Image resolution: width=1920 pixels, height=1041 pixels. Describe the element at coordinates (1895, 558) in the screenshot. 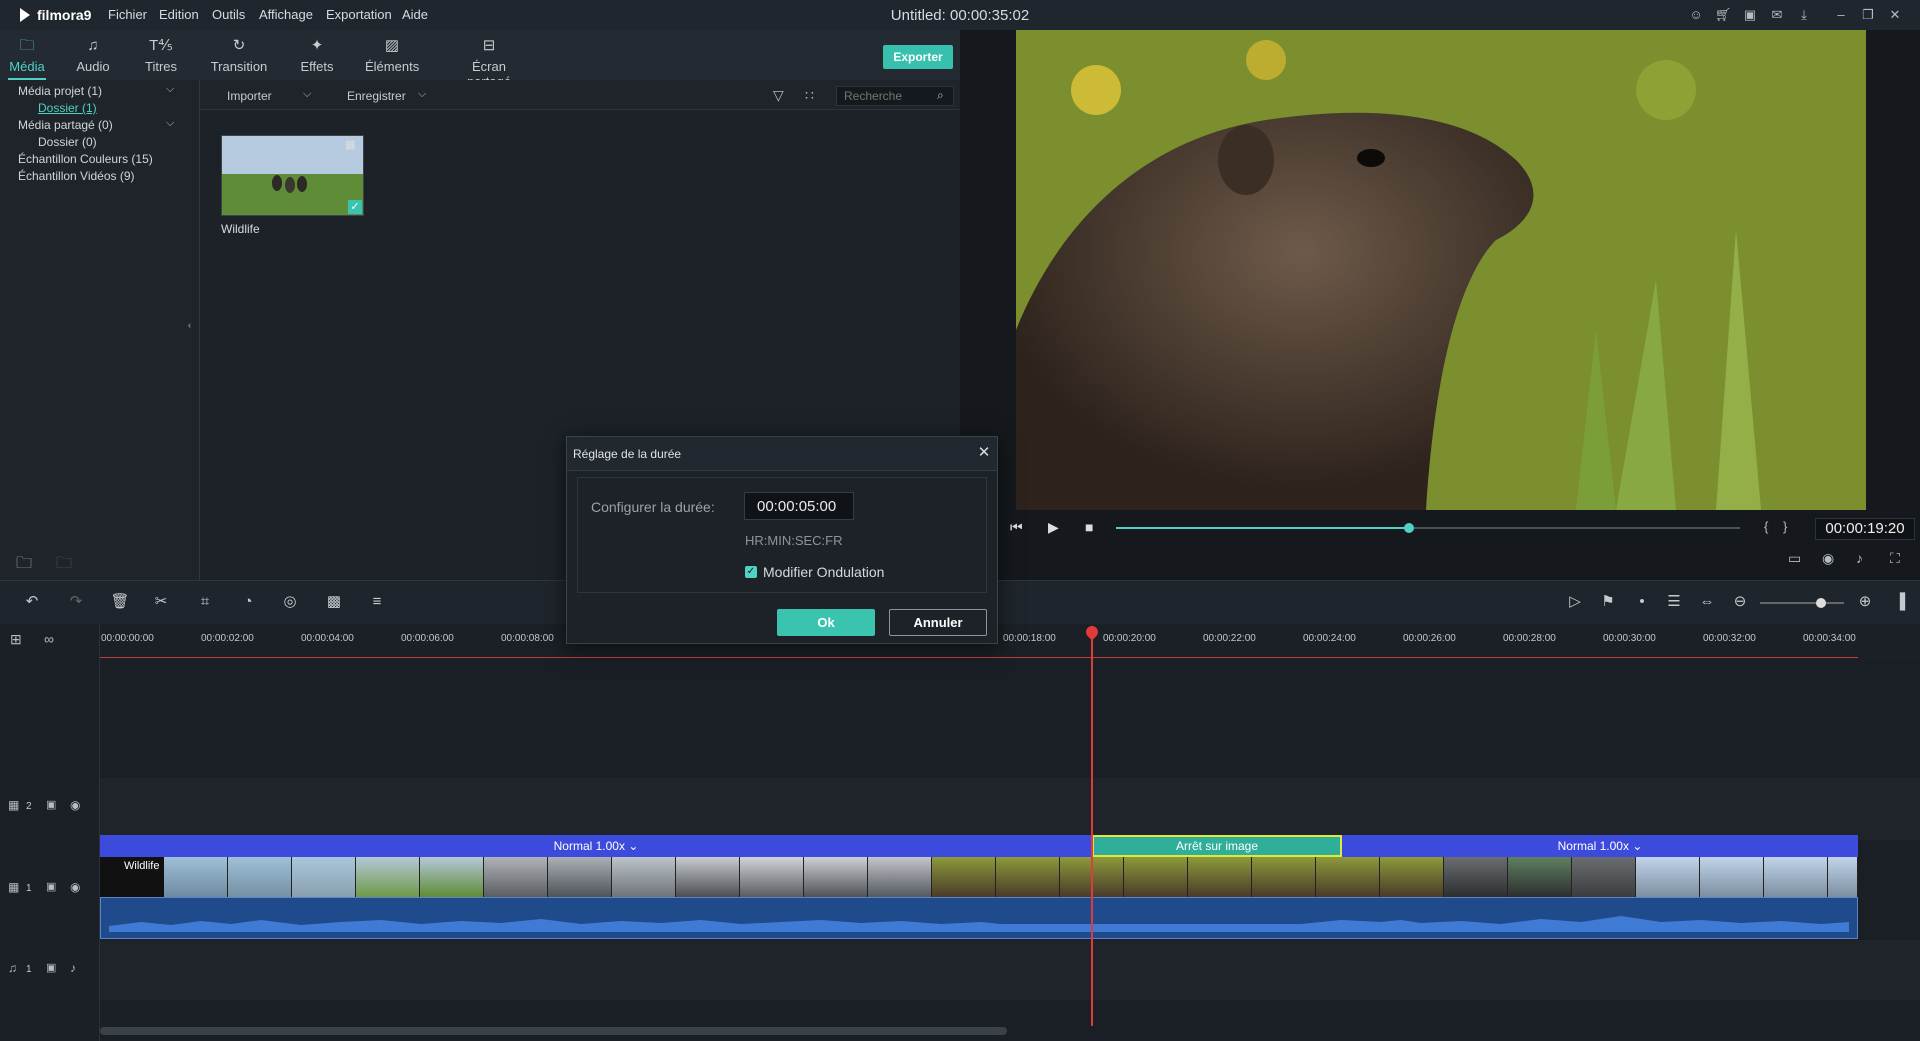

I see `fullscreen-icon: ⛶` at that location.